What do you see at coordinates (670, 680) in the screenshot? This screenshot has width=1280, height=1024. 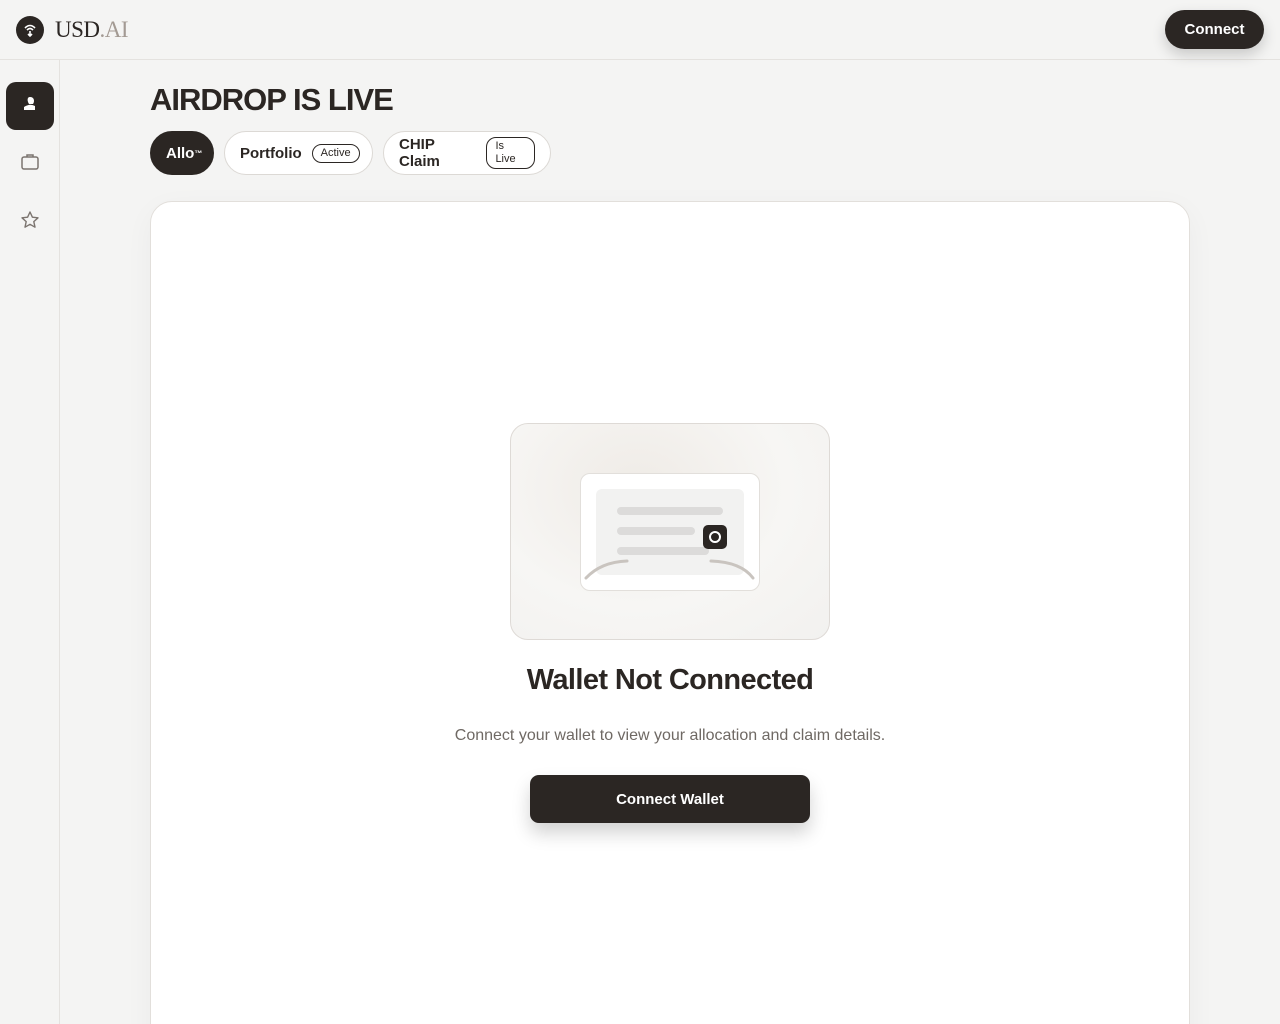 I see `empty-state-title: Wallet Not Connected` at bounding box center [670, 680].